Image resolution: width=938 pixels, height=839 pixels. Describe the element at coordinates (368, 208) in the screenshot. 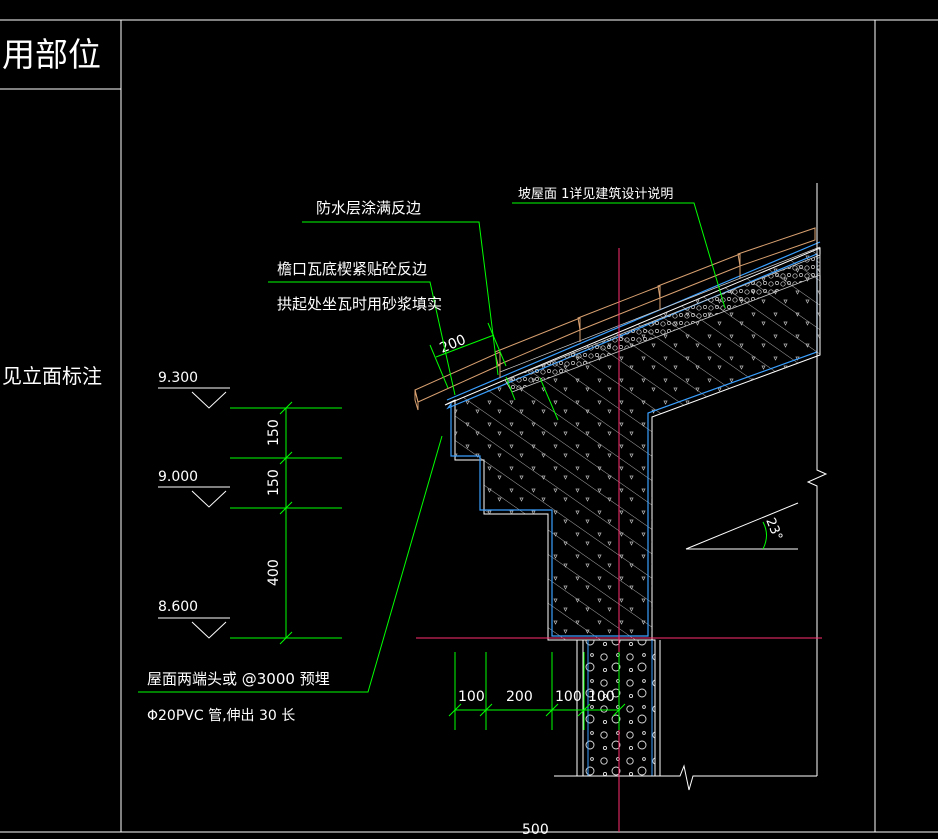

I see `callout-waterproof: 防水层涂满反边` at that location.